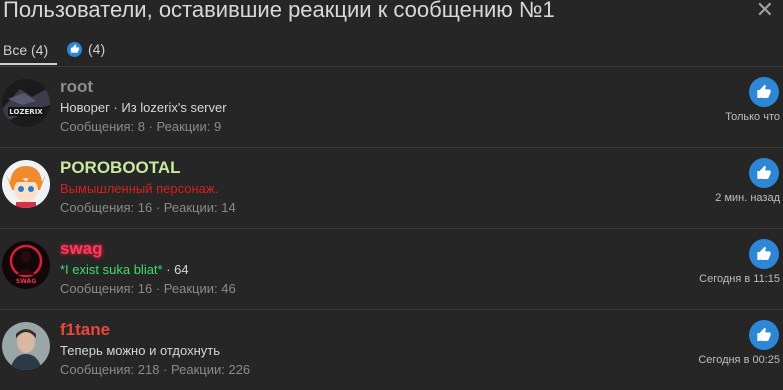 The width and height of the screenshot is (783, 390). Describe the element at coordinates (391, 51) in the screenshot. I see `reaction-tabs: Все (4) (4)` at that location.